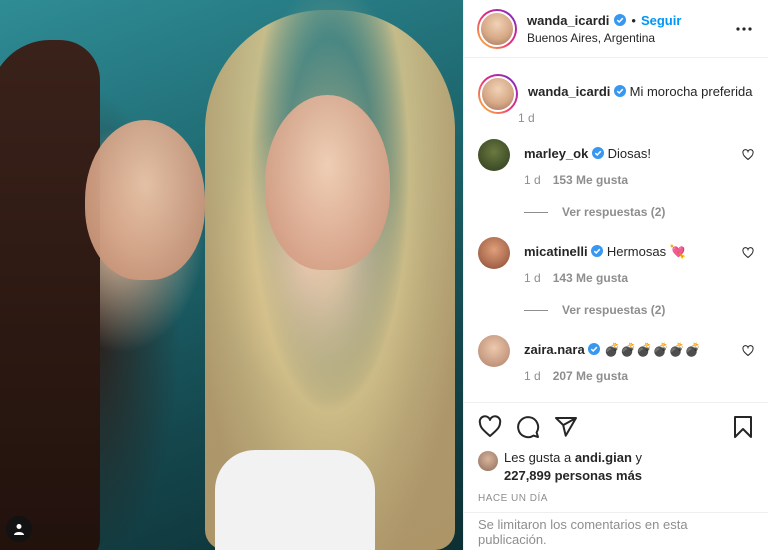  I want to click on caption-username: wanda_icardi, so click(569, 91).